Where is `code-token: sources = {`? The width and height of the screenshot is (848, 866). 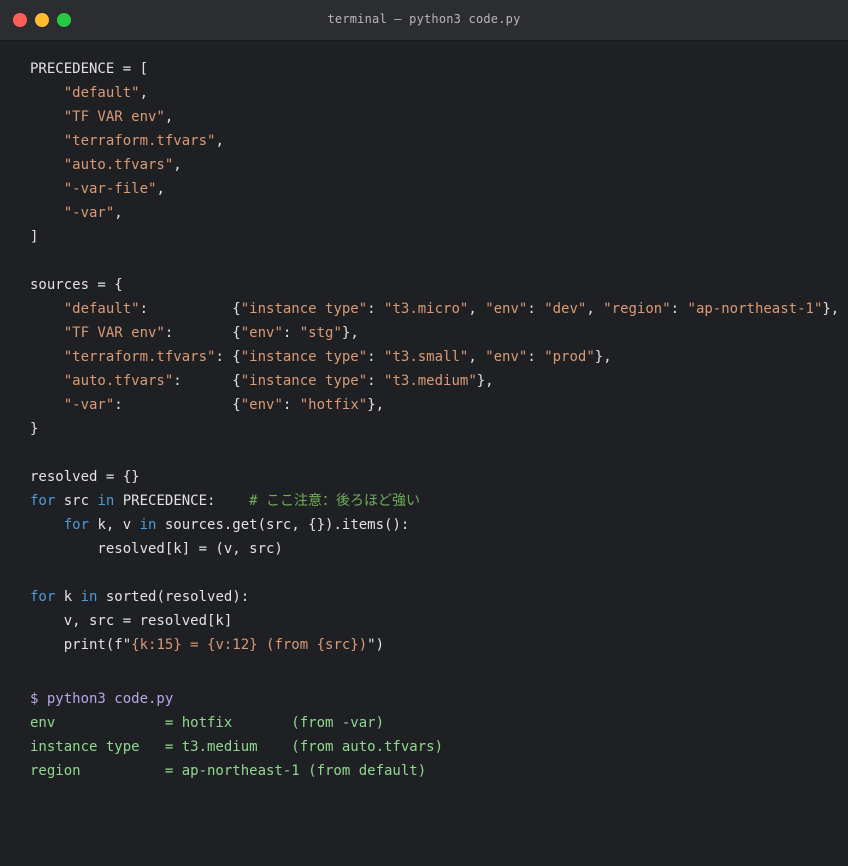 code-token: sources = { is located at coordinates (76, 285).